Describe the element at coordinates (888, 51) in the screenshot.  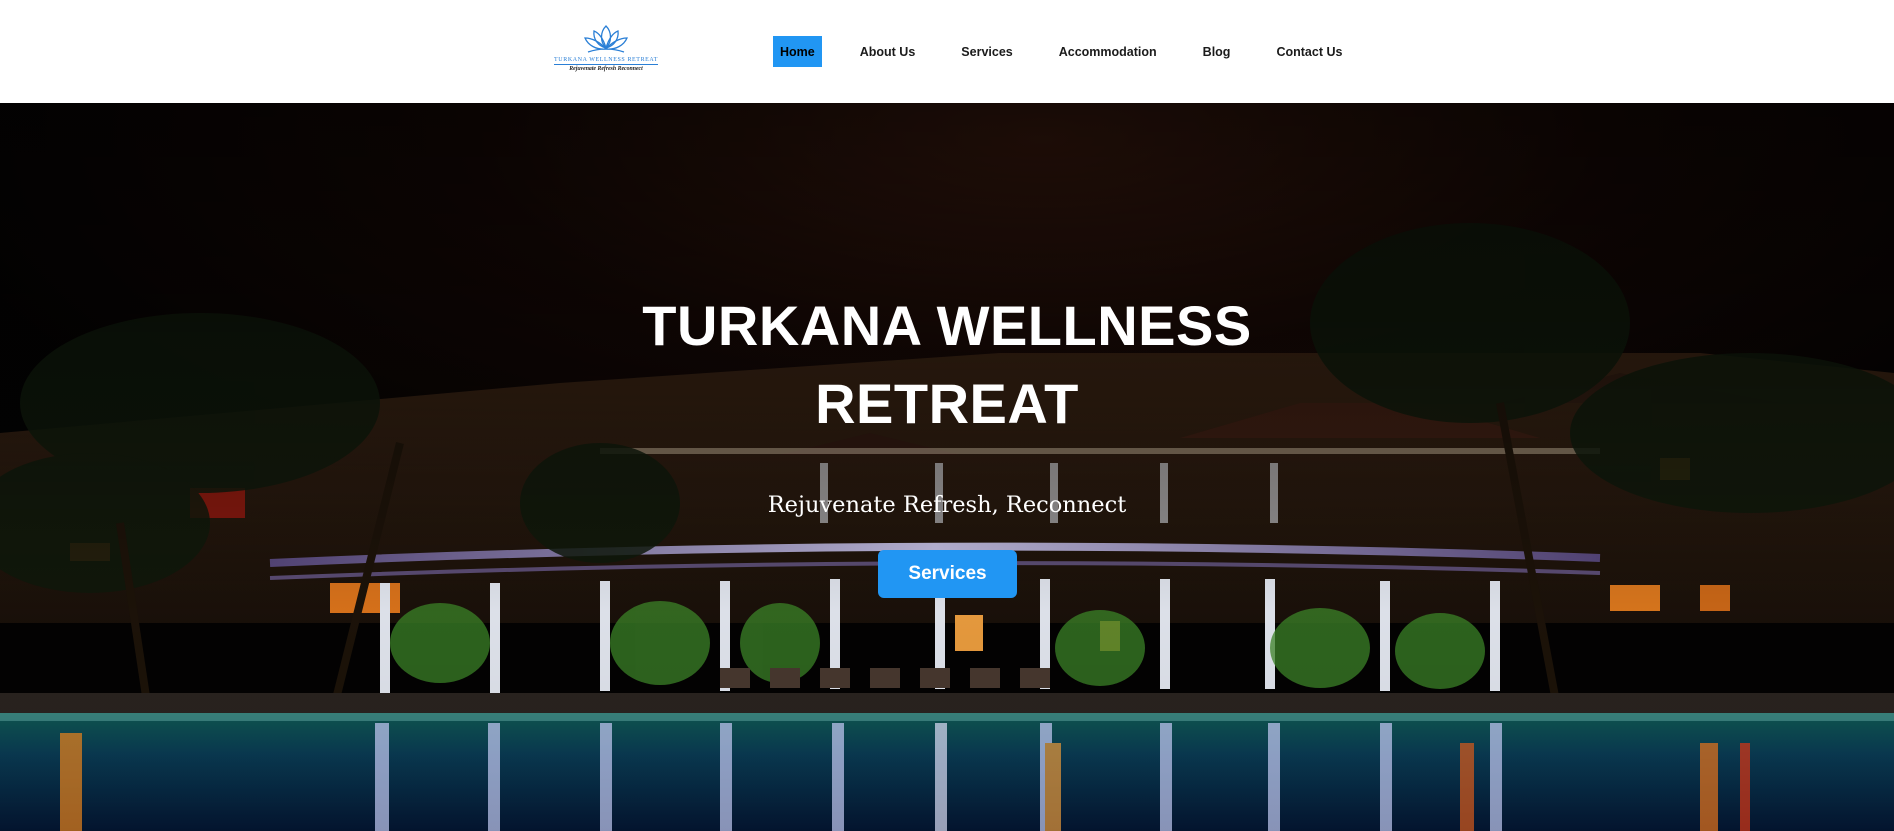
I see `nav-item-about-us: About Us` at that location.